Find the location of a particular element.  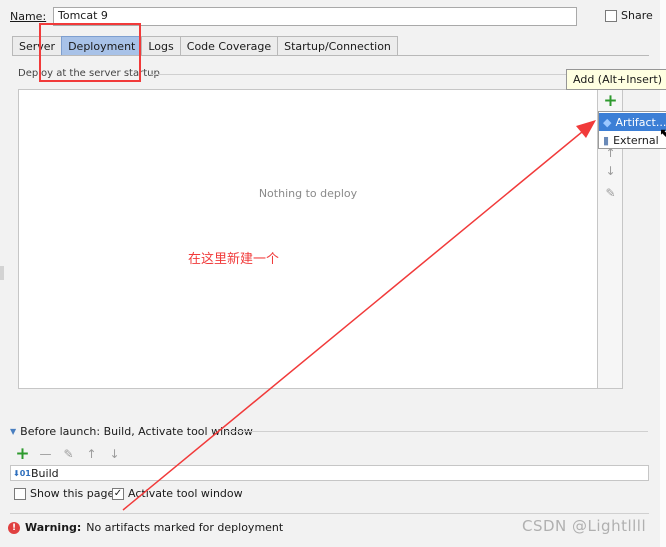

tab-startup-connection: Startup/Connection is located at coordinates (337, 46).